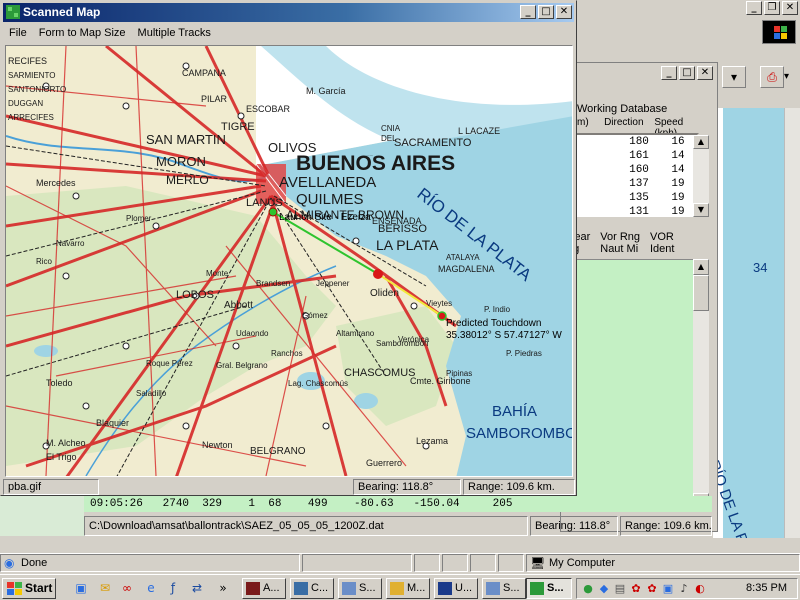  I want to click on menu-multiple-tracks: Multiple Tracks, so click(174, 33).